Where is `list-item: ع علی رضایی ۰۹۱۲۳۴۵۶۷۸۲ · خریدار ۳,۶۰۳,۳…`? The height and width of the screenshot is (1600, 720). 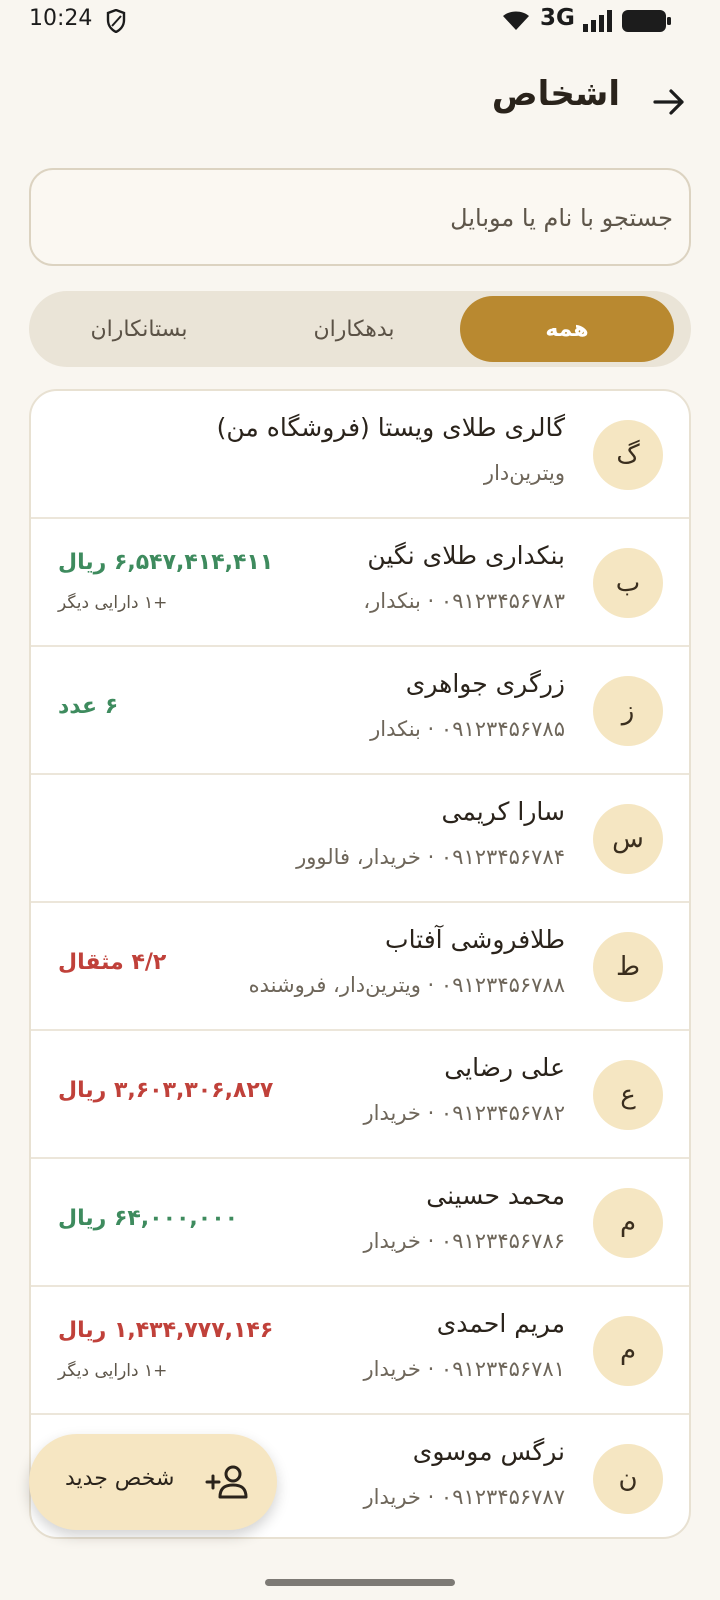 list-item: ع علی رضایی ۰۹۱۲۳۴۵۶۷۸۲ · خریدار ۳,۶۰۳,۳… is located at coordinates (360, 1095).